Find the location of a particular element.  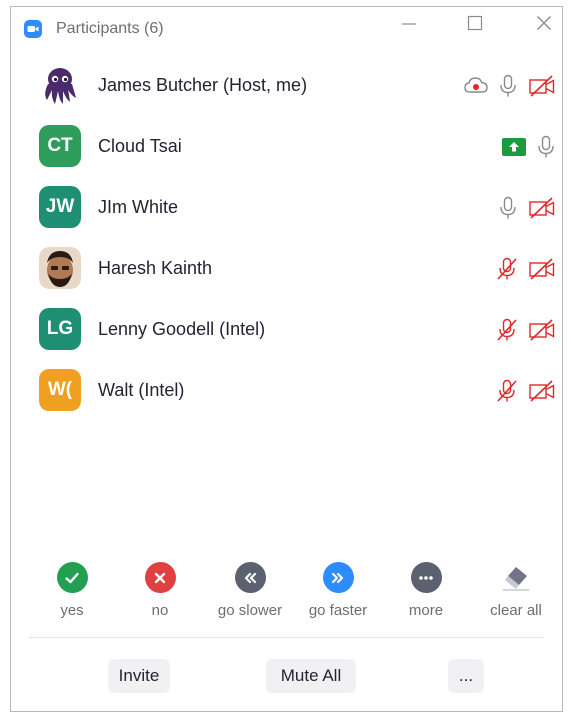

participant-row: James Butcher (Host, me) is located at coordinates (286, 85).